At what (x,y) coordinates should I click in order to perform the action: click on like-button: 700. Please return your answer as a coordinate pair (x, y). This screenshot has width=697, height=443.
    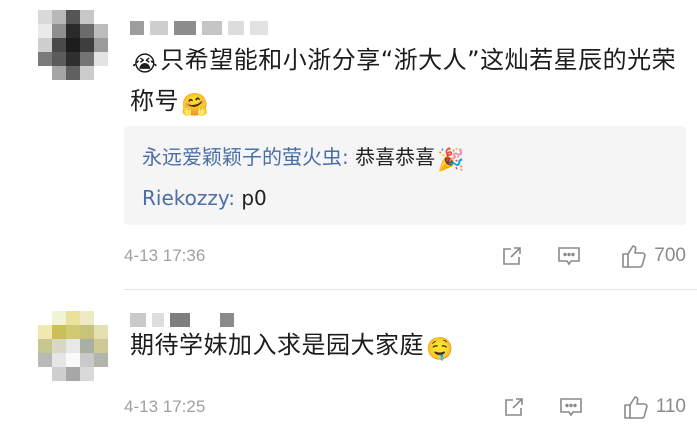
    Looking at the image, I should click on (653, 256).